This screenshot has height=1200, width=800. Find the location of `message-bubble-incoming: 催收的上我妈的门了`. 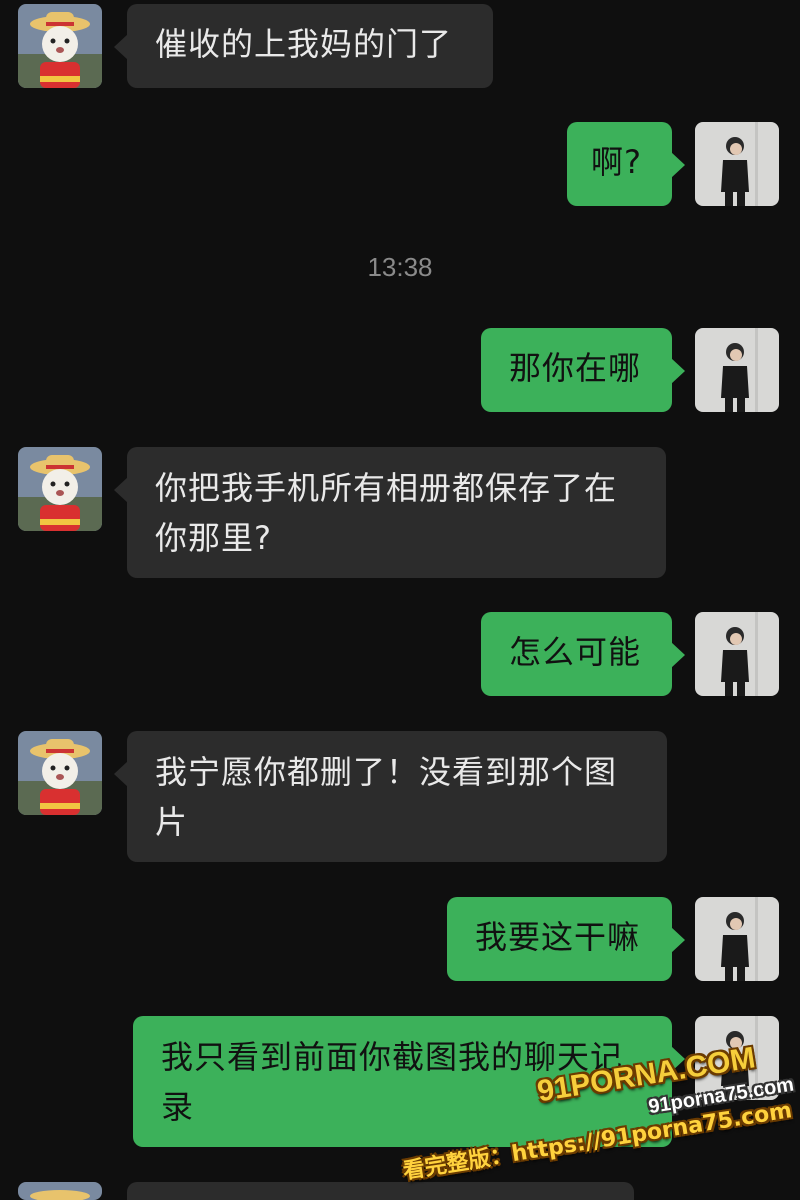

message-bubble-incoming: 催收的上我妈的门了 is located at coordinates (303, 46).